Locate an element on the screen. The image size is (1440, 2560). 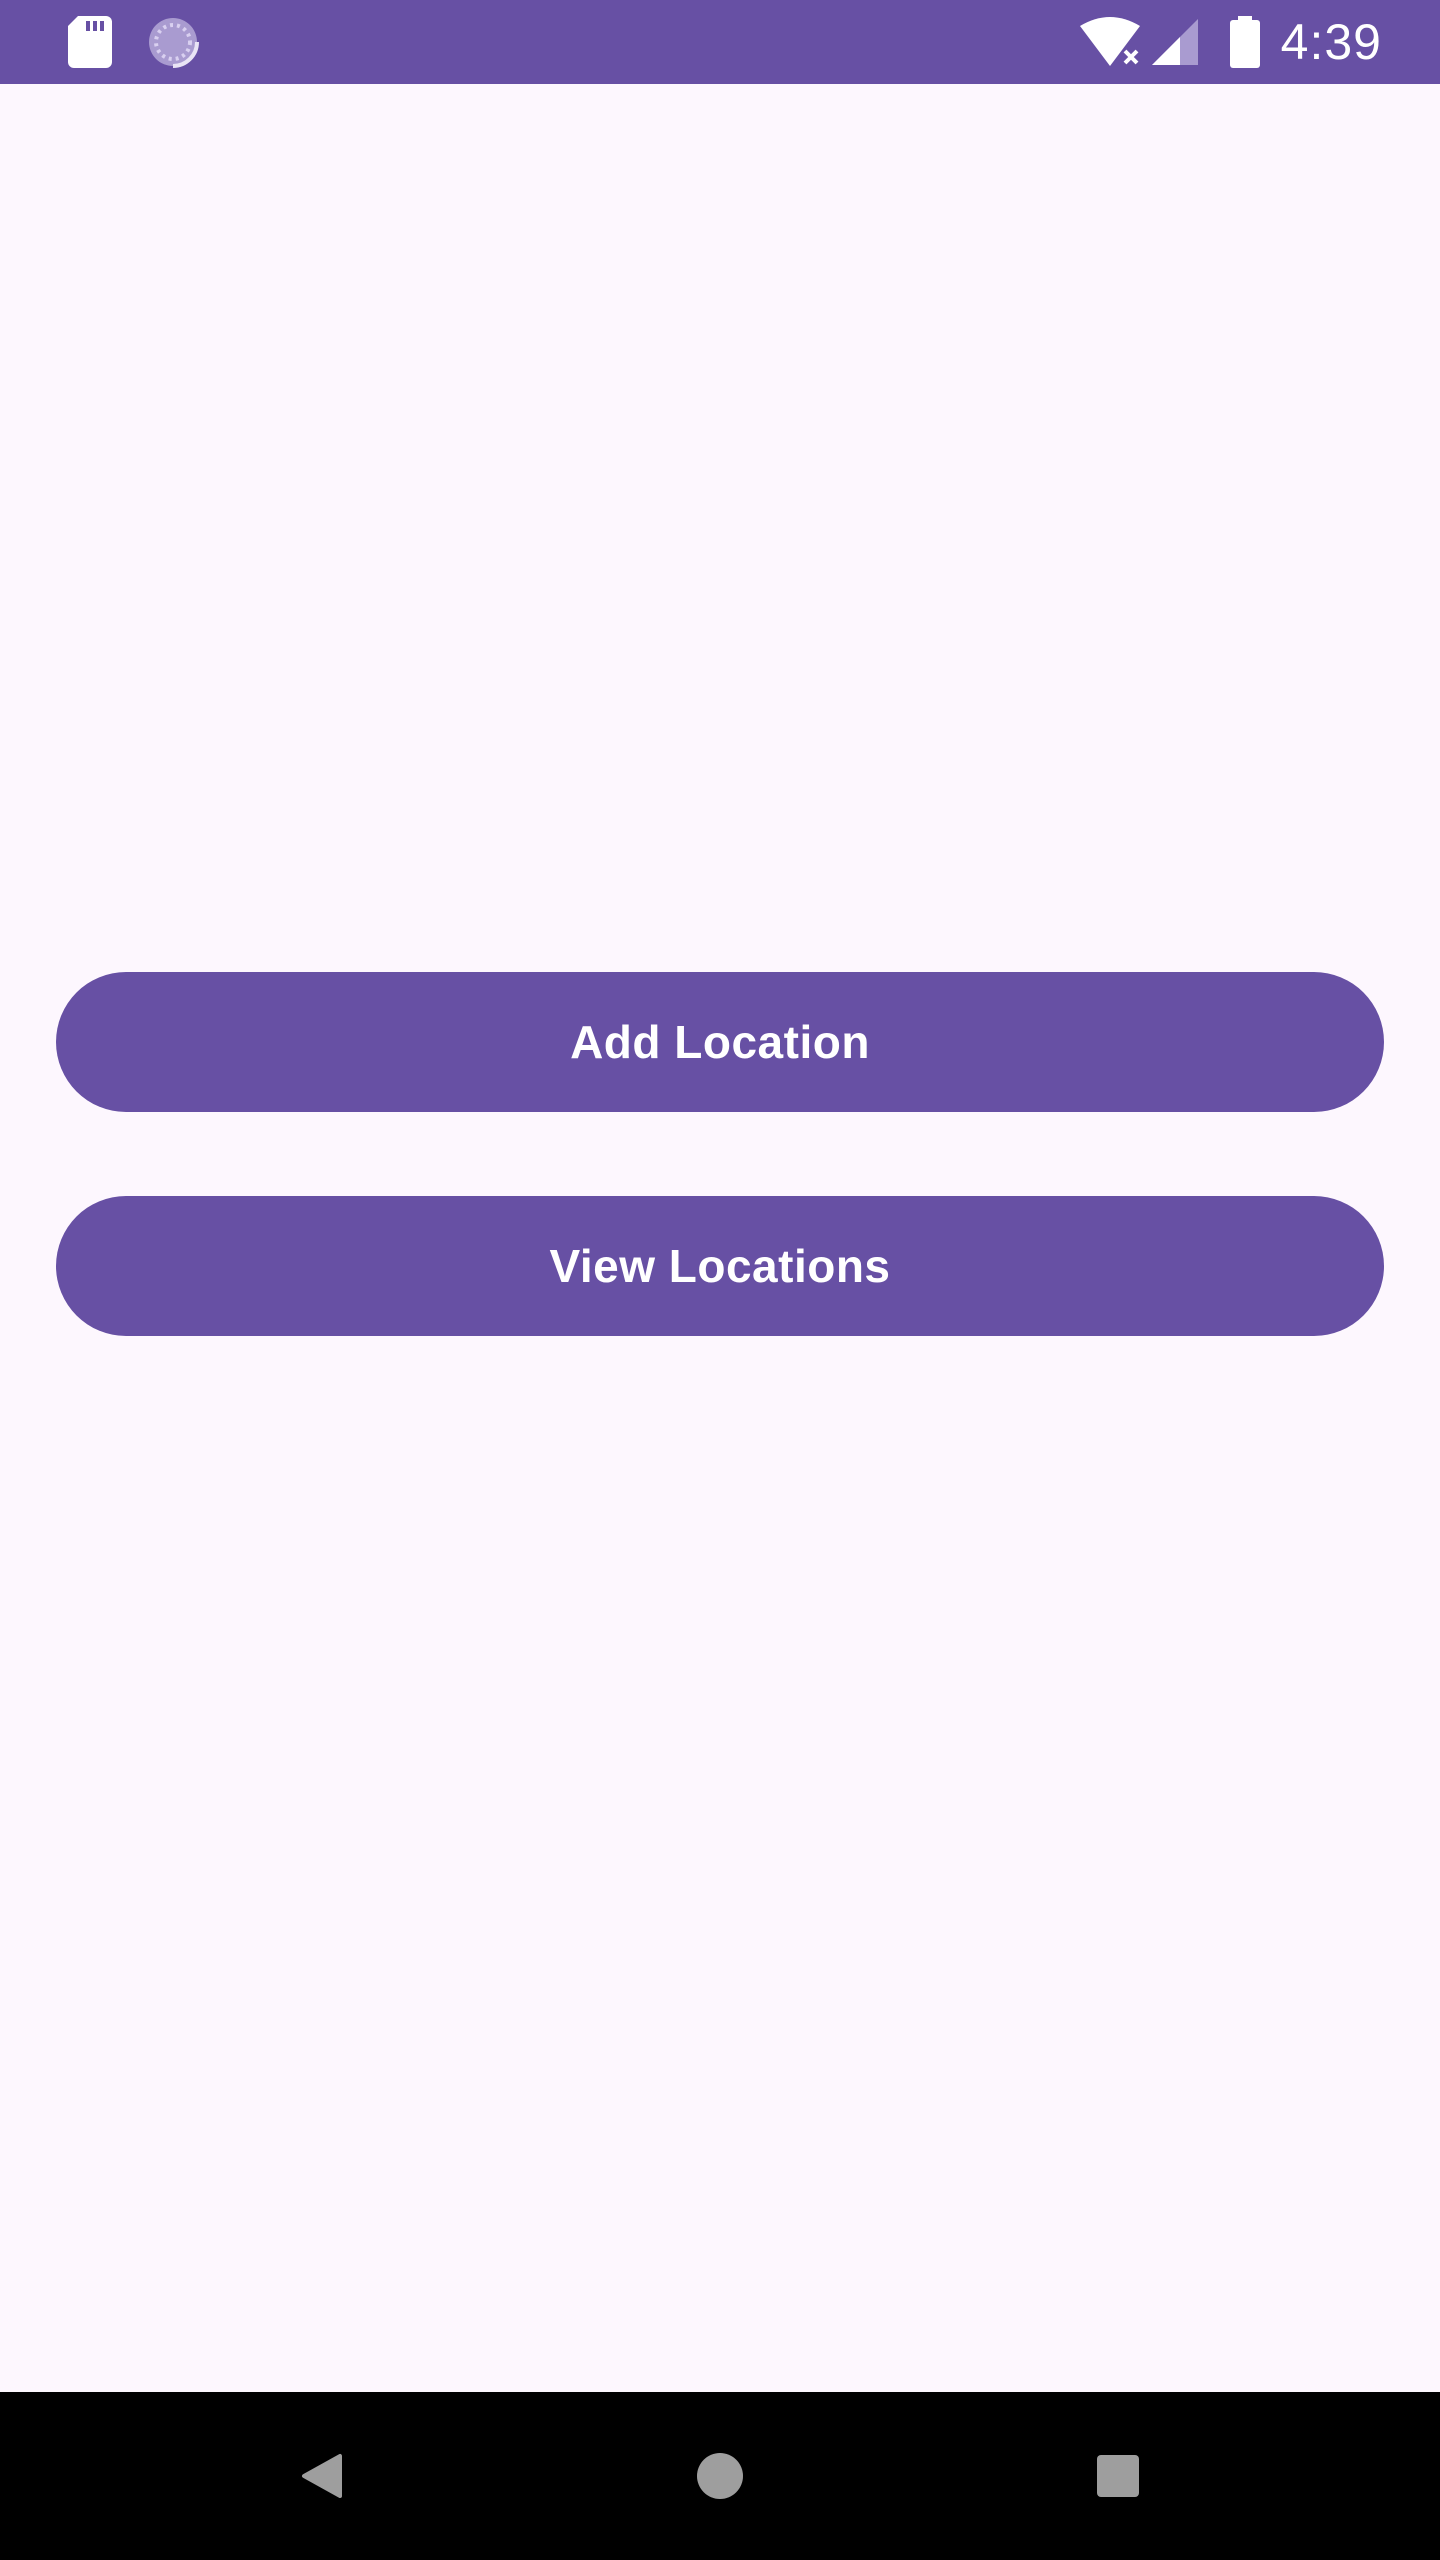
view-locations-button: View Locations is located at coordinates (720, 1266).